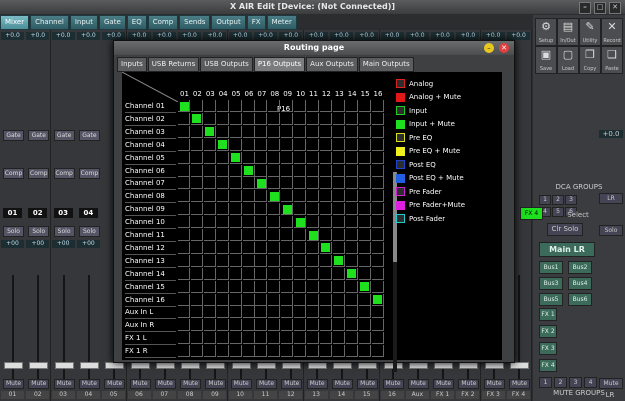 The height and width of the screenshot is (401, 625). Describe the element at coordinates (546, 60) in the screenshot. I see `tool-save: ▣ Save` at that location.